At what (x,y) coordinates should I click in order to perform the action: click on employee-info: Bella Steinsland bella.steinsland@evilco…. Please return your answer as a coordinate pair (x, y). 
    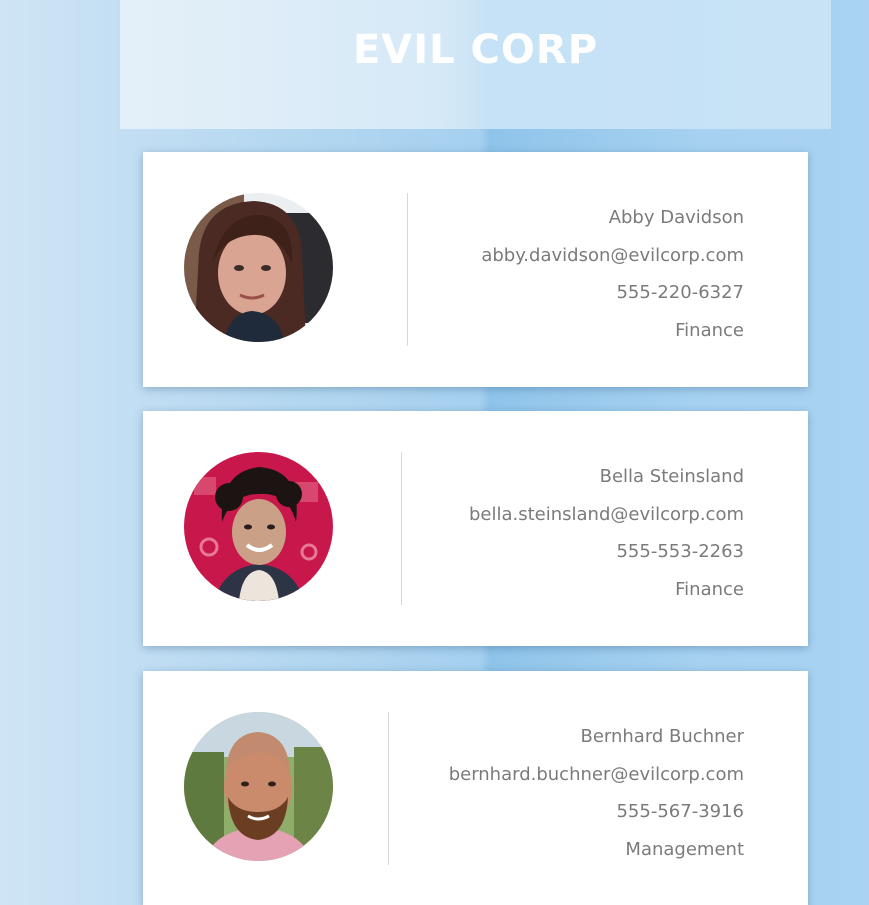
    Looking at the image, I should click on (606, 533).